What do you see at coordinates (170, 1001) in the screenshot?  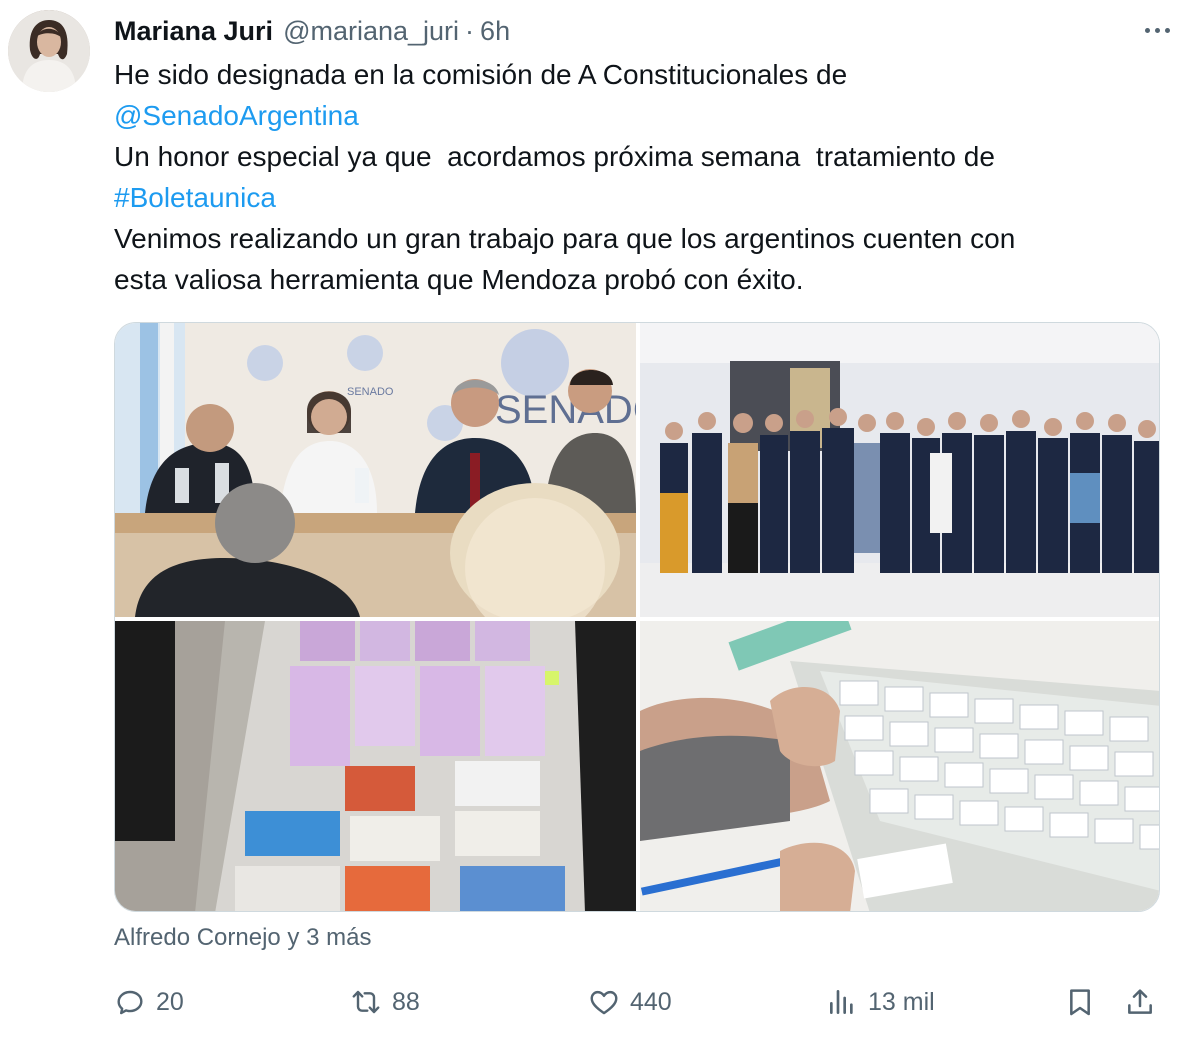 I see `reply-count: 20` at bounding box center [170, 1001].